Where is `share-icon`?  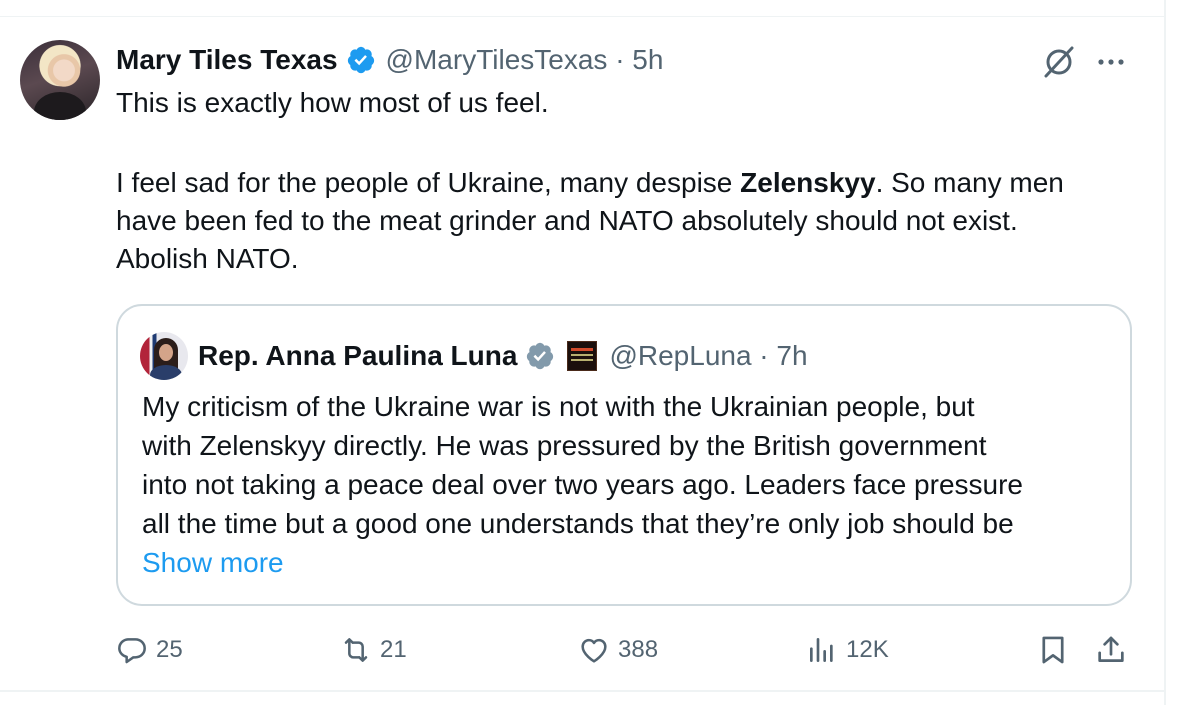 share-icon is located at coordinates (1111, 650).